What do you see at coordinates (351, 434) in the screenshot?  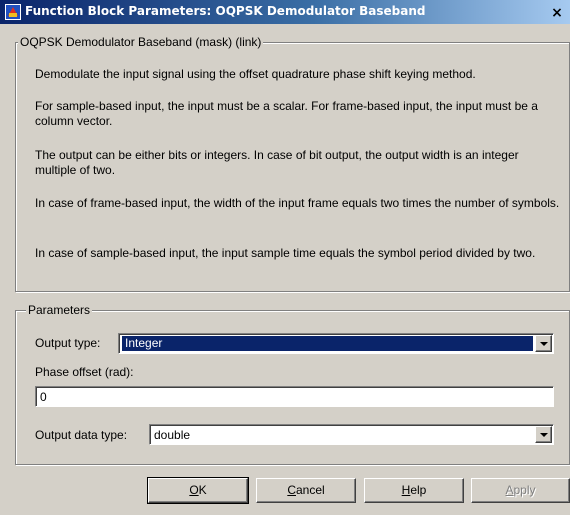 I see `output-data-type-dropdown: double` at bounding box center [351, 434].